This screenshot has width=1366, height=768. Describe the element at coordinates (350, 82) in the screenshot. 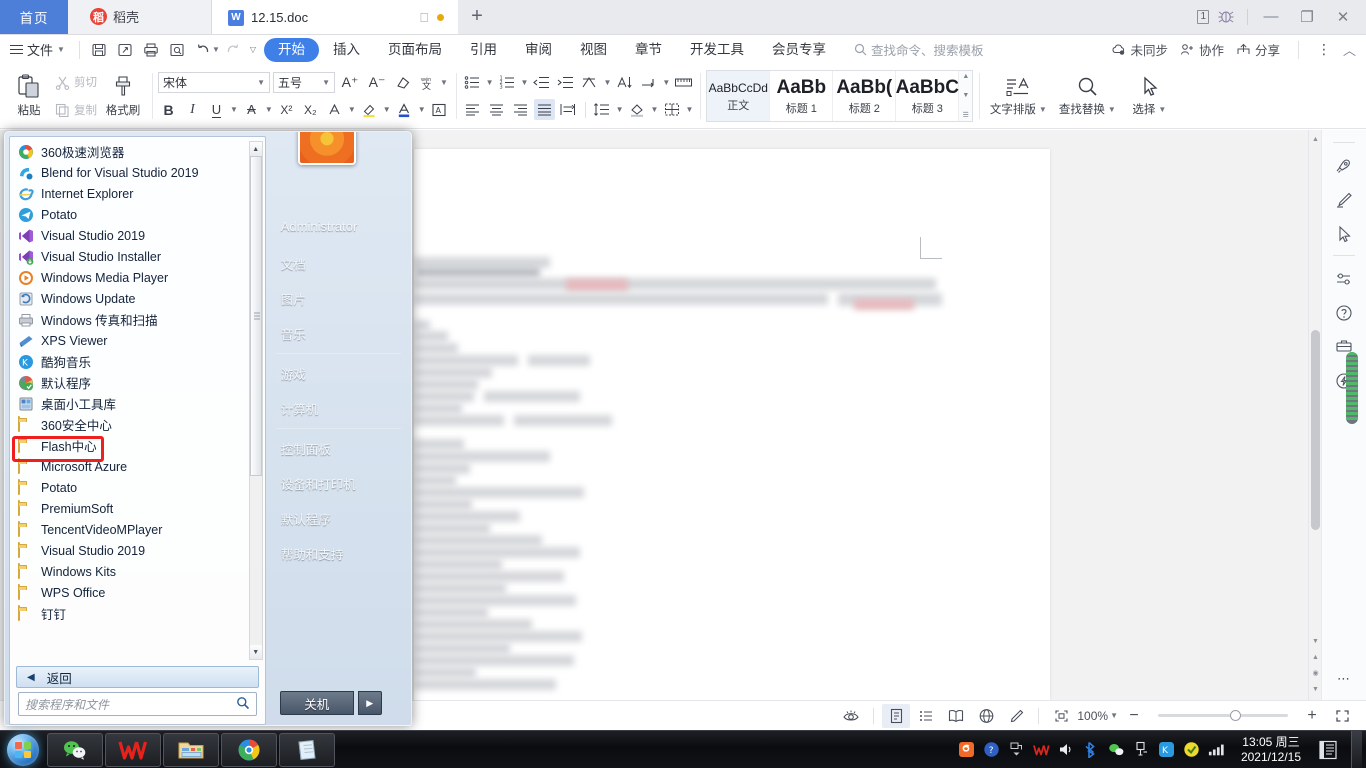

I see `grow-font-button: A⁺` at that location.